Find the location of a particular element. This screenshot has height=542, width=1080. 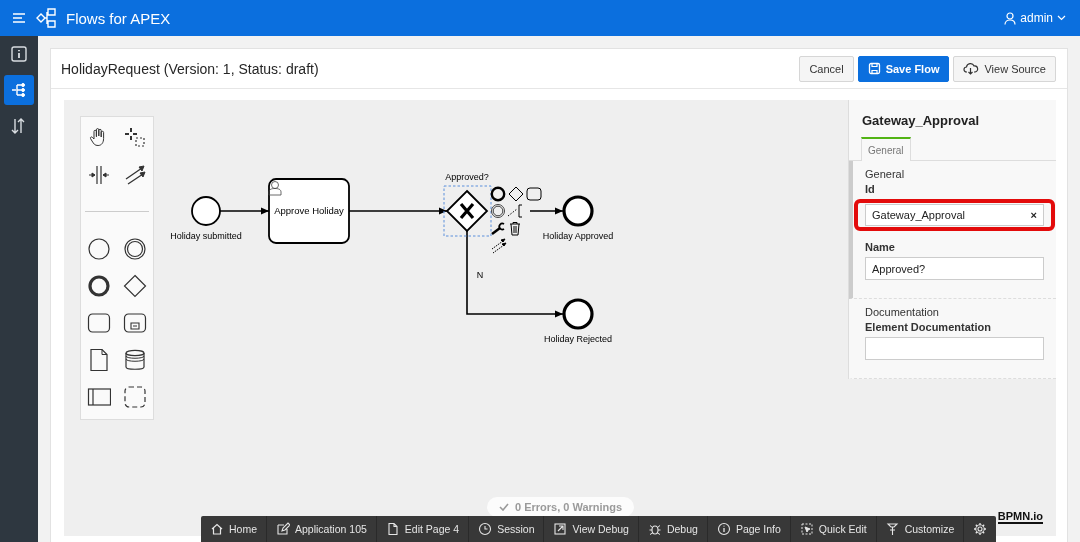

flowchart-logo-icon is located at coordinates (47, 18).